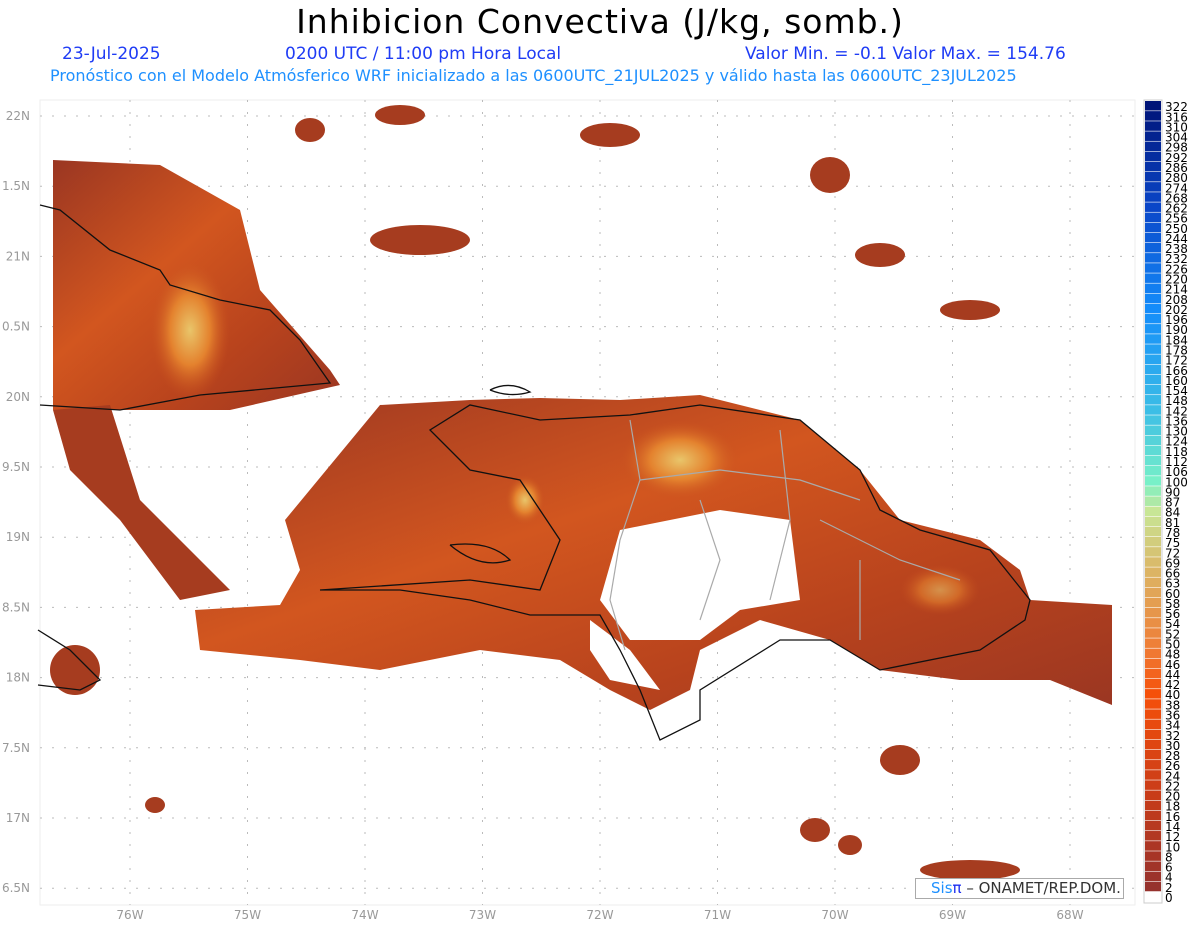 The width and height of the screenshot is (1200, 927). I want to click on lat-label: 1.5N, so click(16, 186).